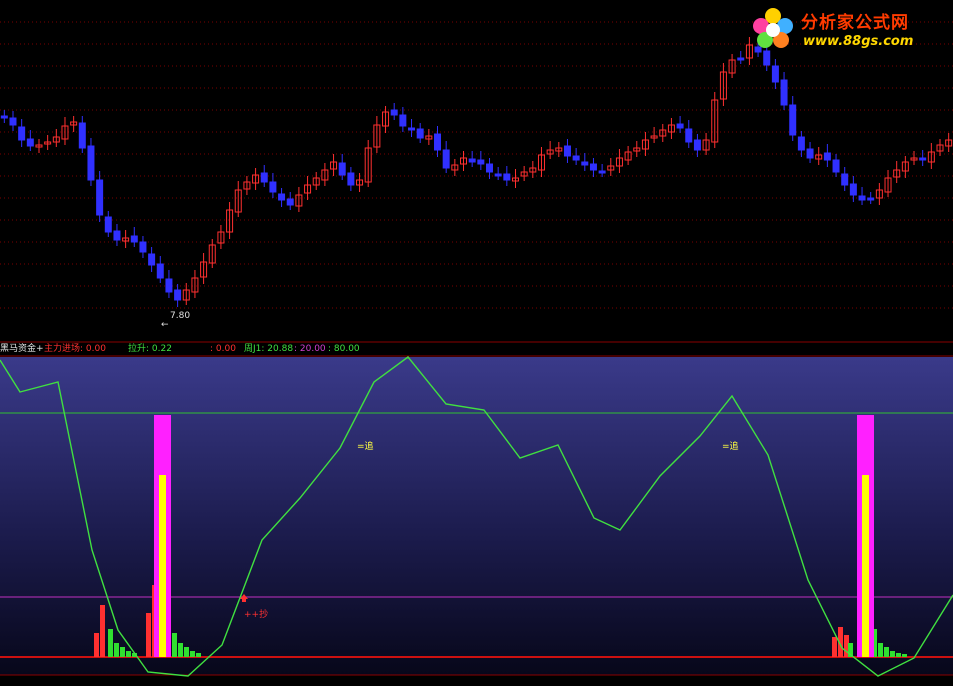 The width and height of the screenshot is (953, 686). What do you see at coordinates (730, 447) in the screenshot?
I see `chase-label-2: =追` at bounding box center [730, 447].